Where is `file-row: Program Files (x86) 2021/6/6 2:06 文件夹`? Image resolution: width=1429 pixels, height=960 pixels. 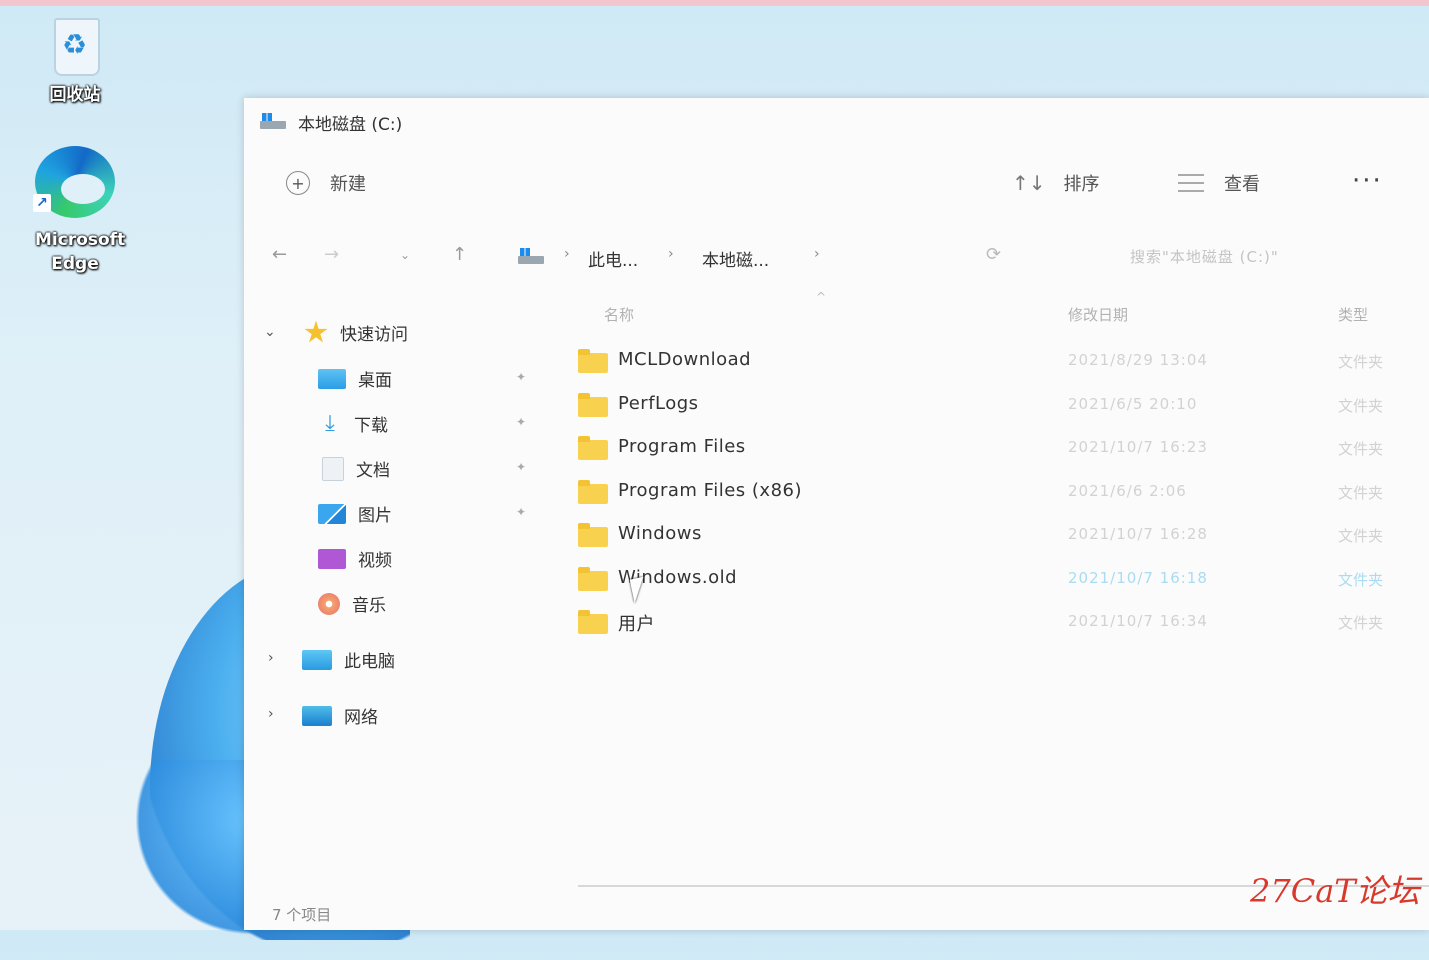 file-row: Program Files (x86) 2021/6/6 2:06 文件夹 is located at coordinates (1003, 493).